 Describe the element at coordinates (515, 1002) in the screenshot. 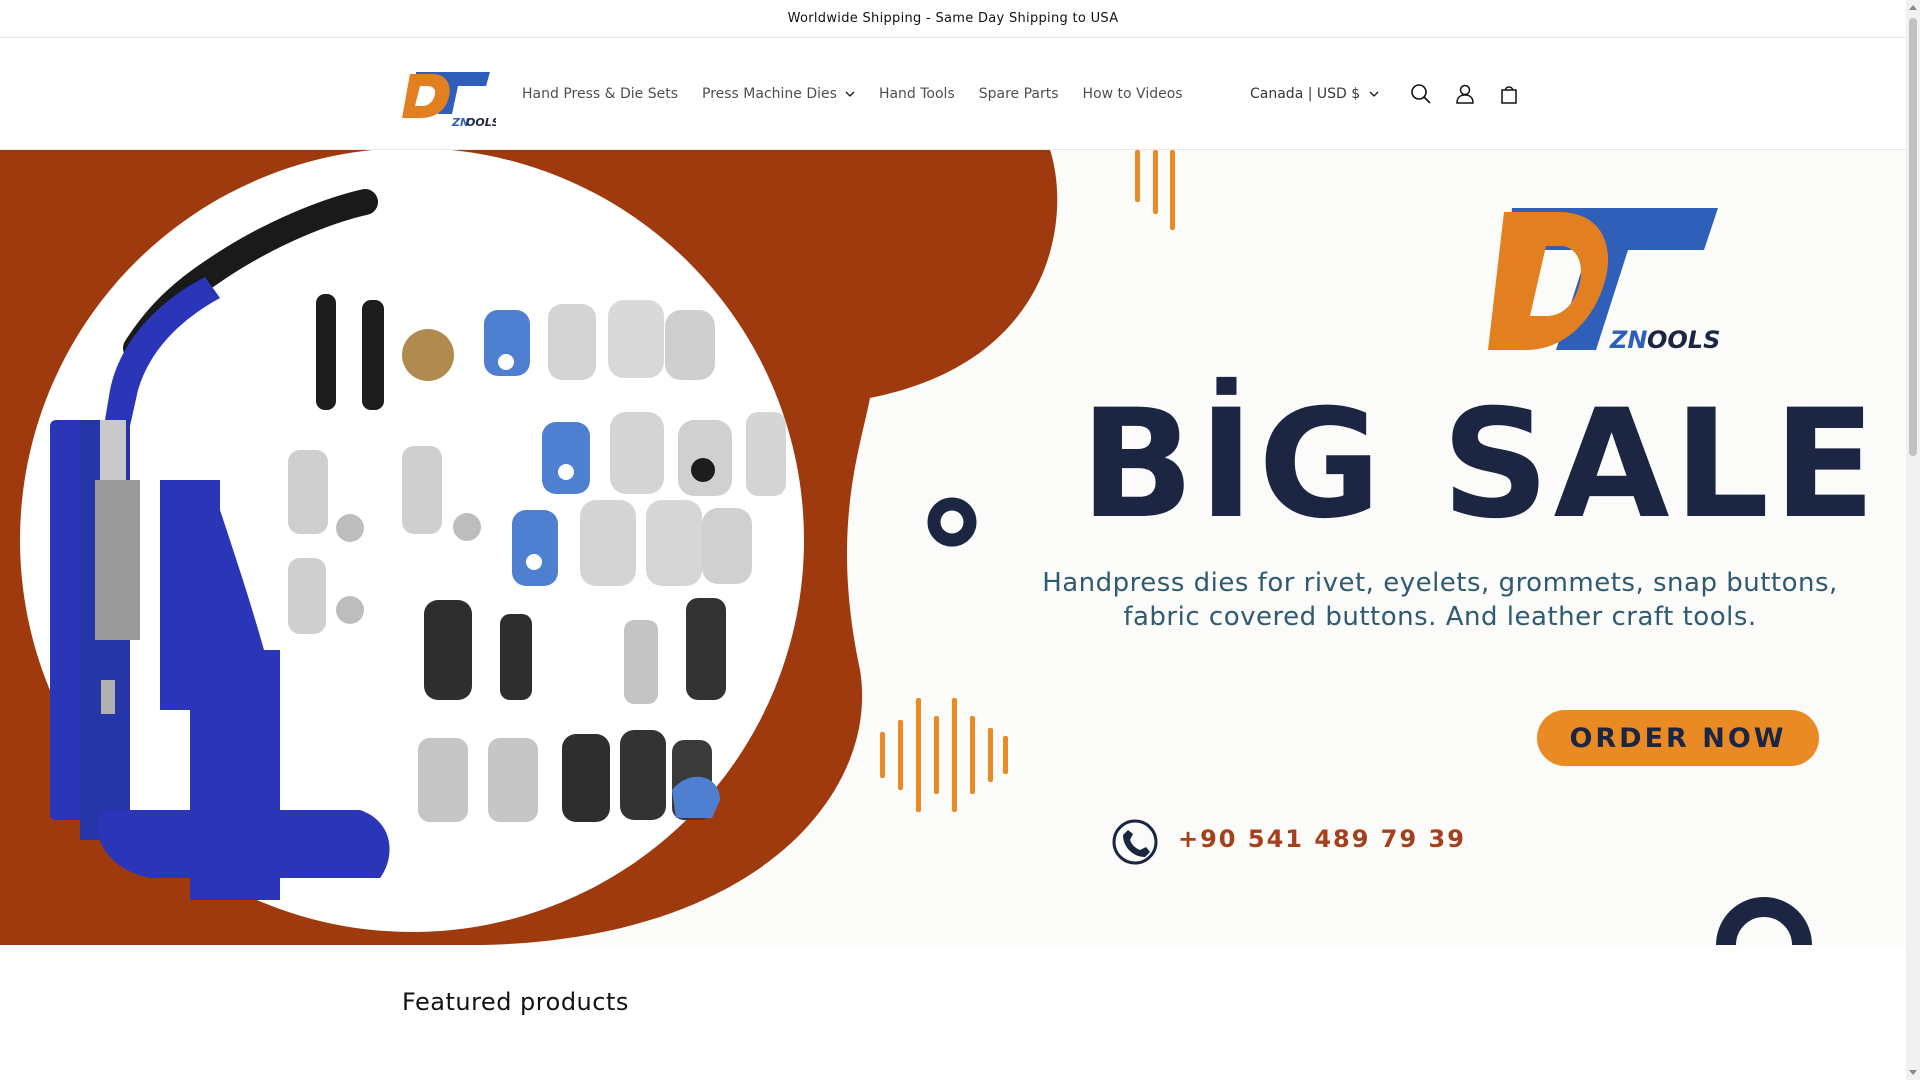

I see `featured-products-heading: Featured products` at that location.